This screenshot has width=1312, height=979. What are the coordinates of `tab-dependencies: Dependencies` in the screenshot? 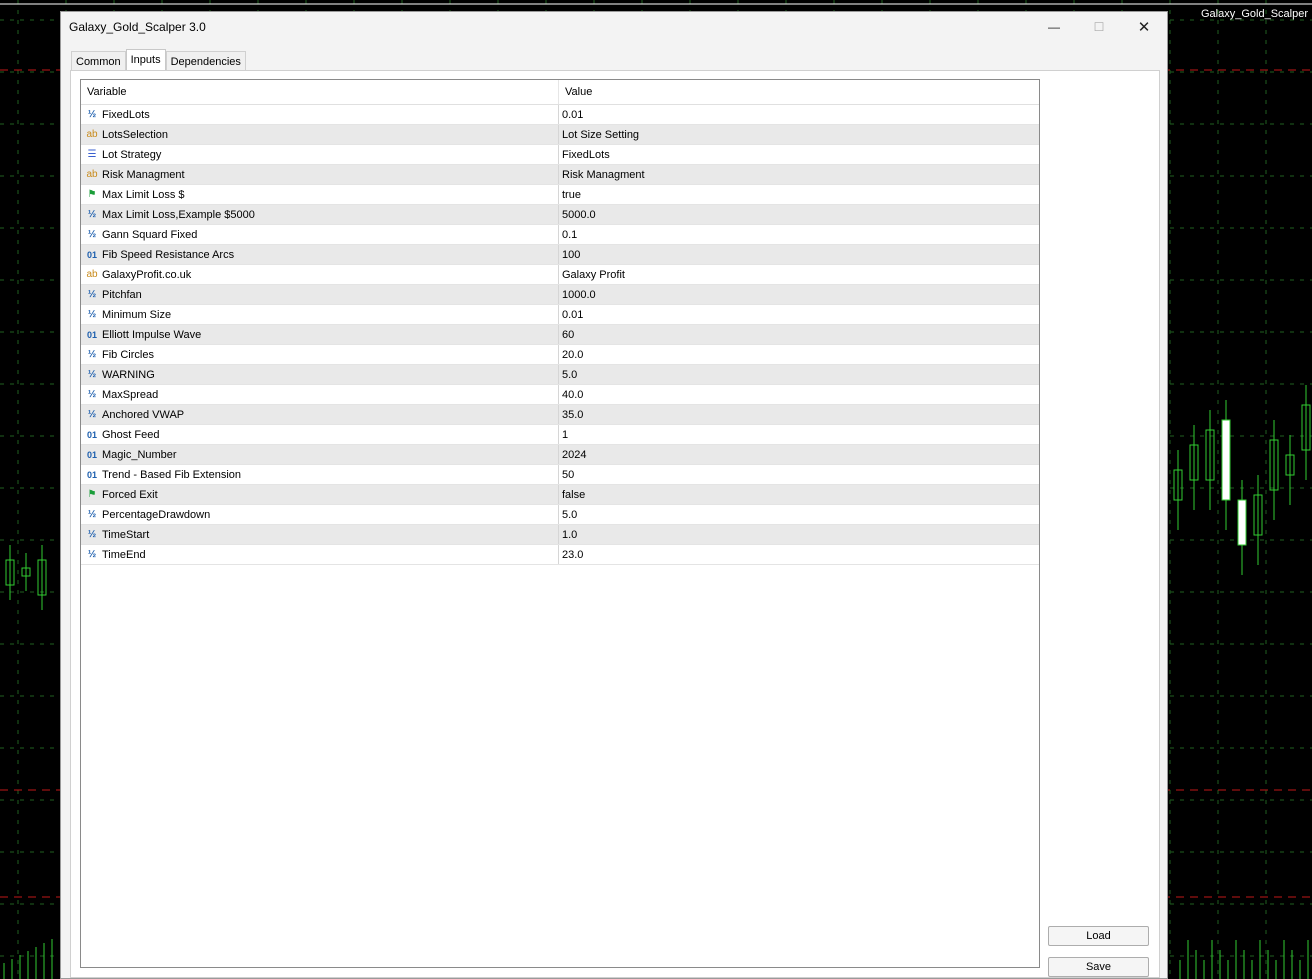 It's located at (205, 61).